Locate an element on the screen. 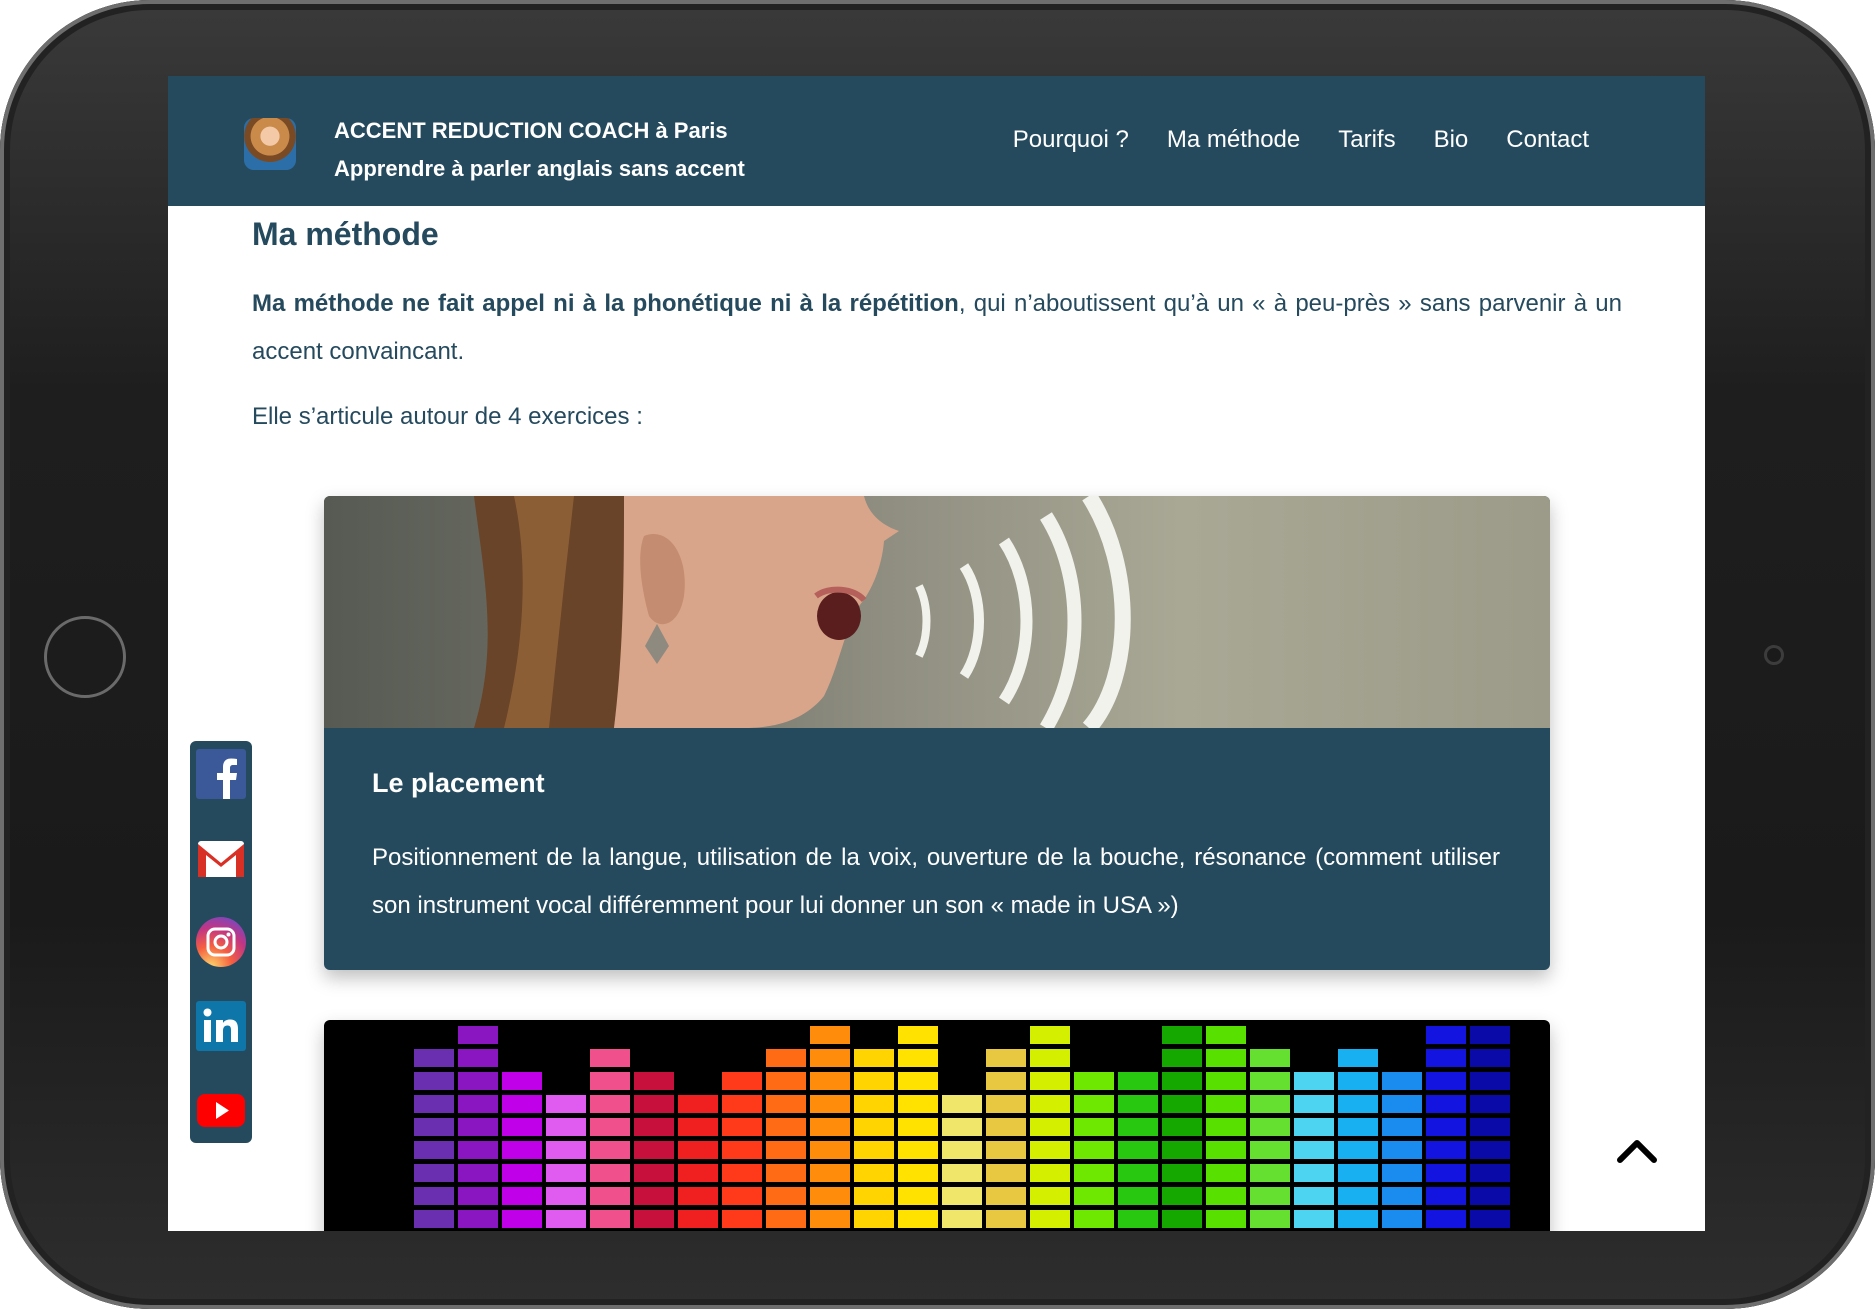 The image size is (1875, 1309). page-title: Ma méthode is located at coordinates (345, 234).